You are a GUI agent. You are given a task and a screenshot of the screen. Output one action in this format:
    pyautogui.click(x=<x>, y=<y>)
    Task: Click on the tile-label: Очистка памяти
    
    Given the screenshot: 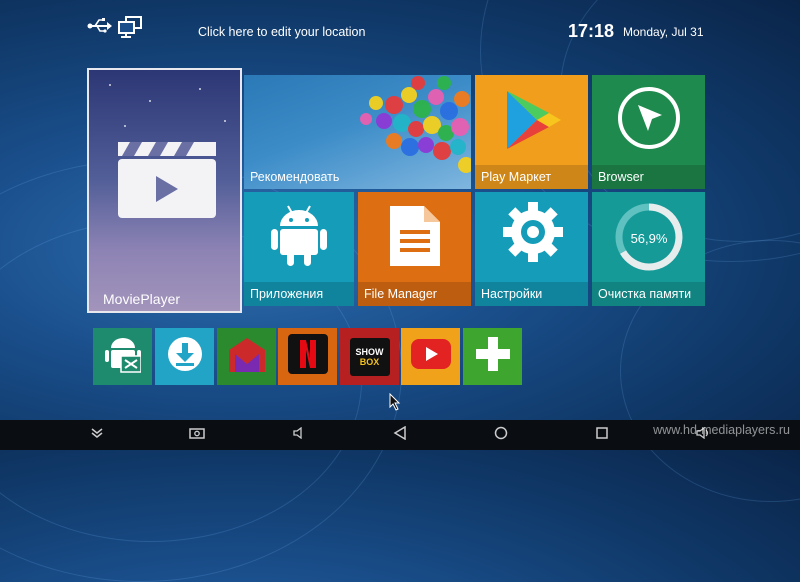 What is the action you would take?
    pyautogui.click(x=645, y=294)
    